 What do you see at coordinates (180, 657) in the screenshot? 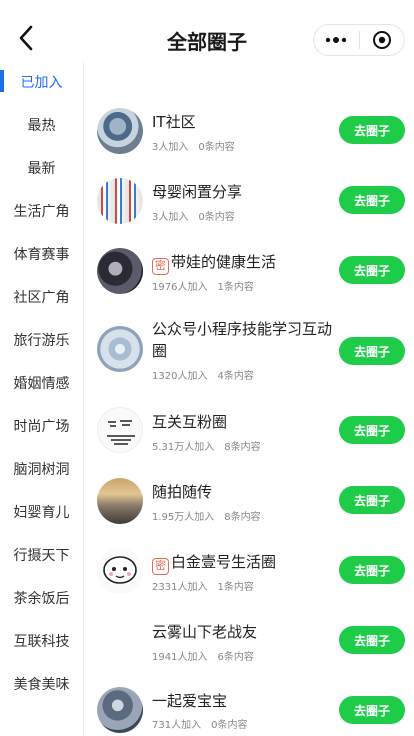
I see `member-count: 1941人加入` at bounding box center [180, 657].